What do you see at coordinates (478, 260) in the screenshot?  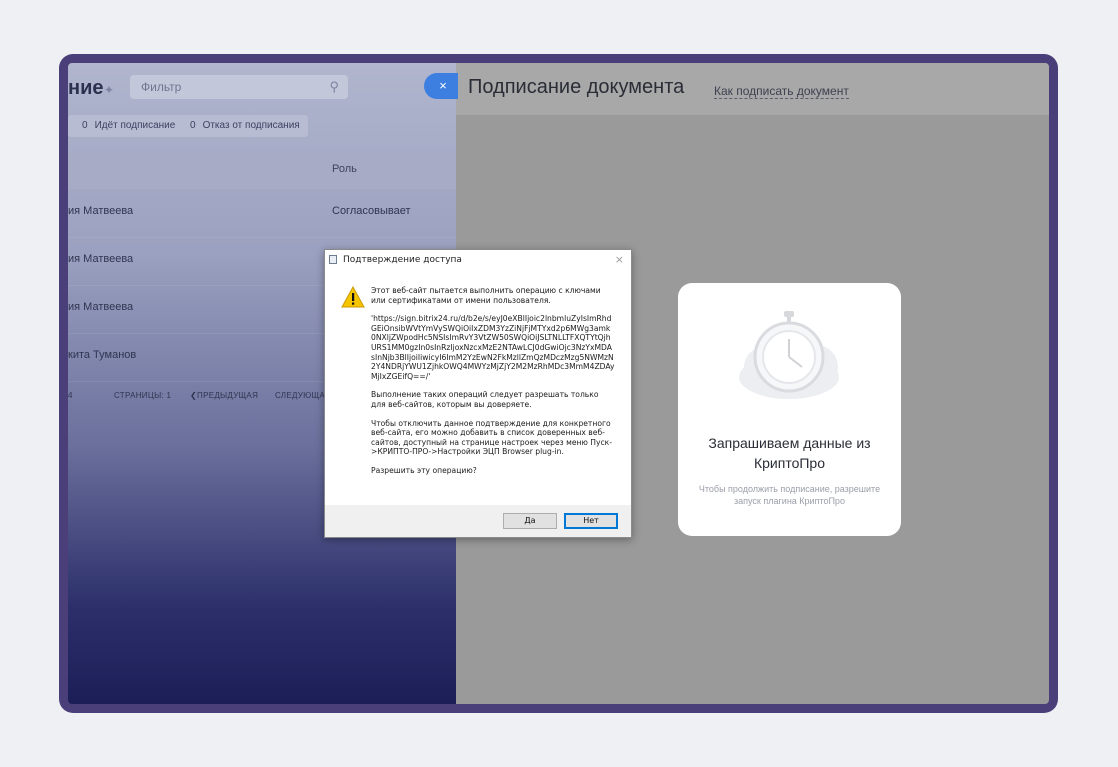 I see `dialog-titlebar: Подтверждение доступа ×` at bounding box center [478, 260].